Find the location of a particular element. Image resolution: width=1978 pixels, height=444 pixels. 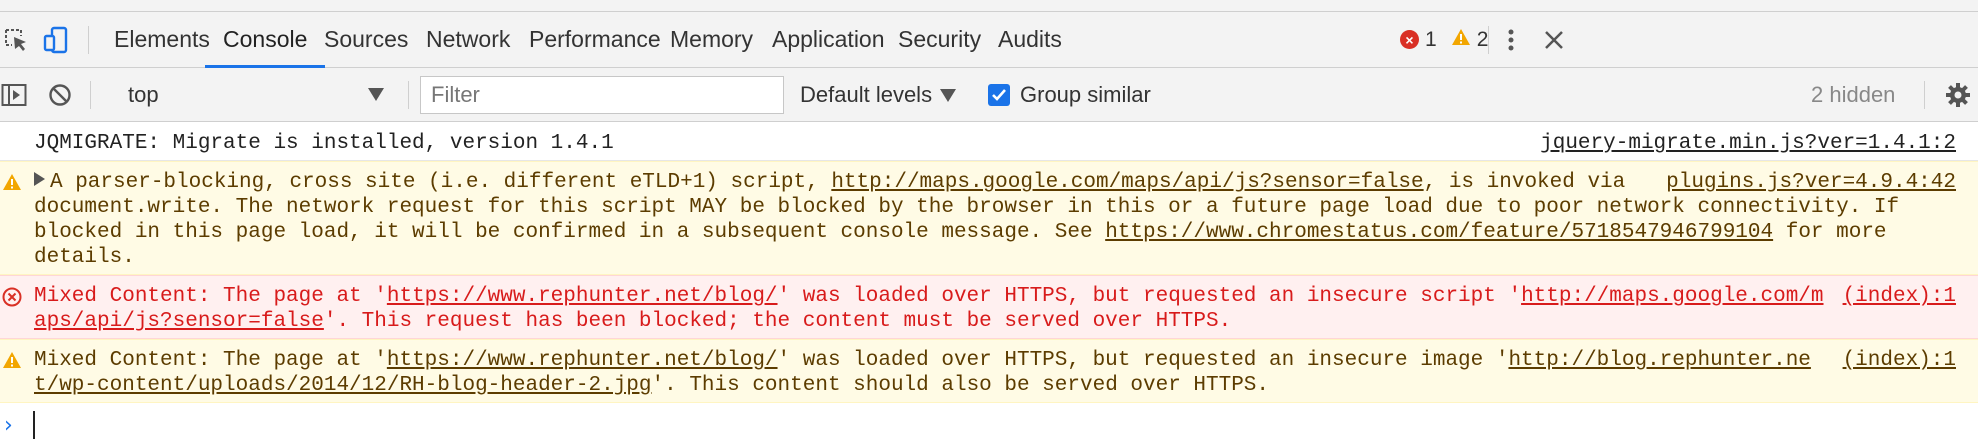

gear-icon is located at coordinates (1958, 95).